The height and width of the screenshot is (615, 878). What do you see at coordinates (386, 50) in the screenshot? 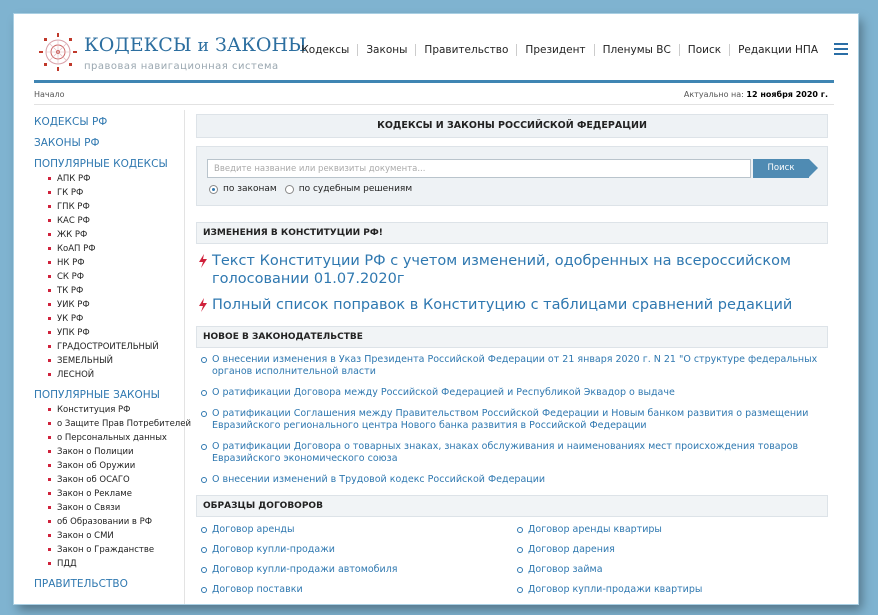
I see `nav-item-laws: Законы` at bounding box center [386, 50].